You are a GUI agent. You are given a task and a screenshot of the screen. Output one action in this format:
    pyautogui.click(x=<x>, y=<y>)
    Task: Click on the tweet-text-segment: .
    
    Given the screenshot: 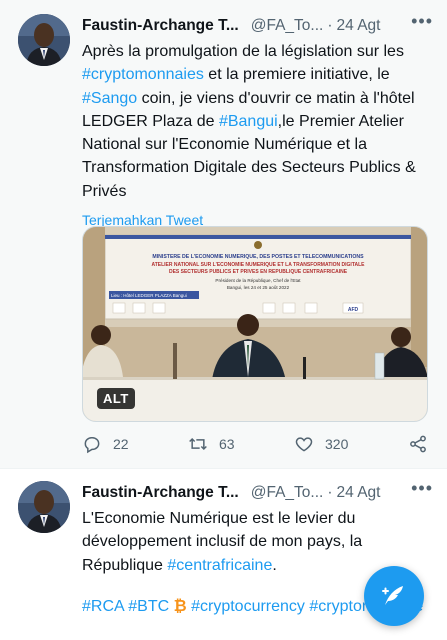 What is the action you would take?
    pyautogui.click(x=274, y=565)
    